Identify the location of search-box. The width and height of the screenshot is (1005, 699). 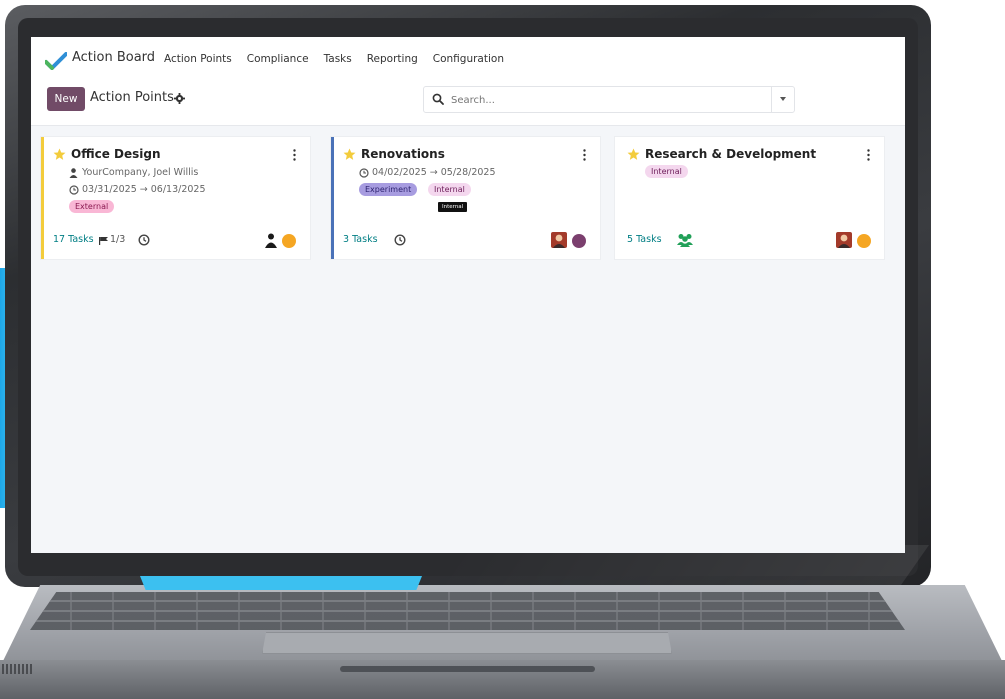
(609, 99).